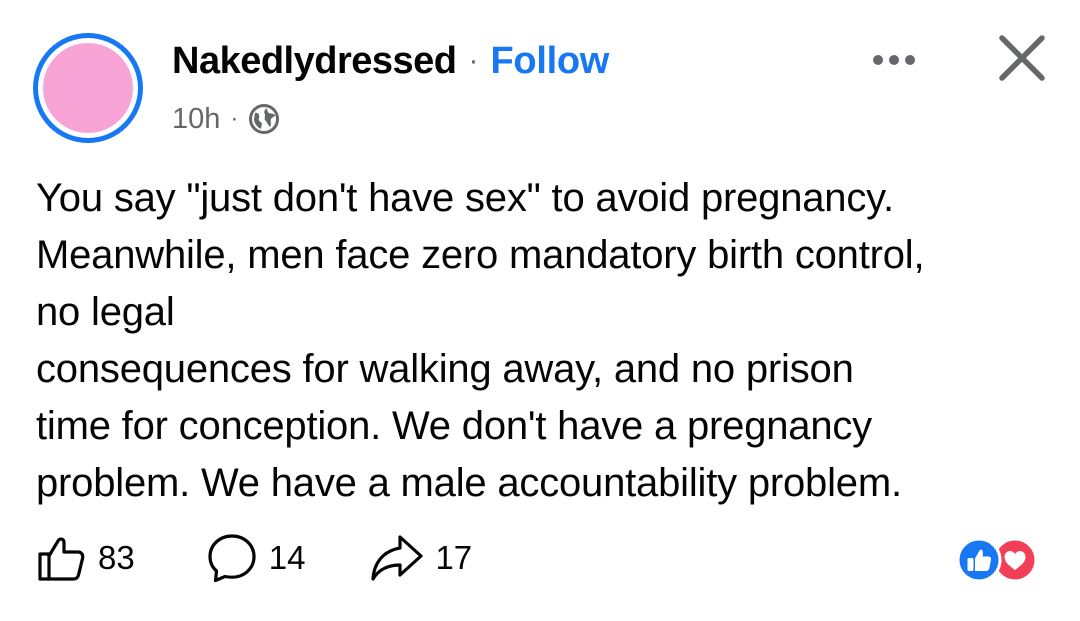 Image resolution: width=1080 pixels, height=621 pixels. I want to click on comment-button: 14, so click(255, 558).